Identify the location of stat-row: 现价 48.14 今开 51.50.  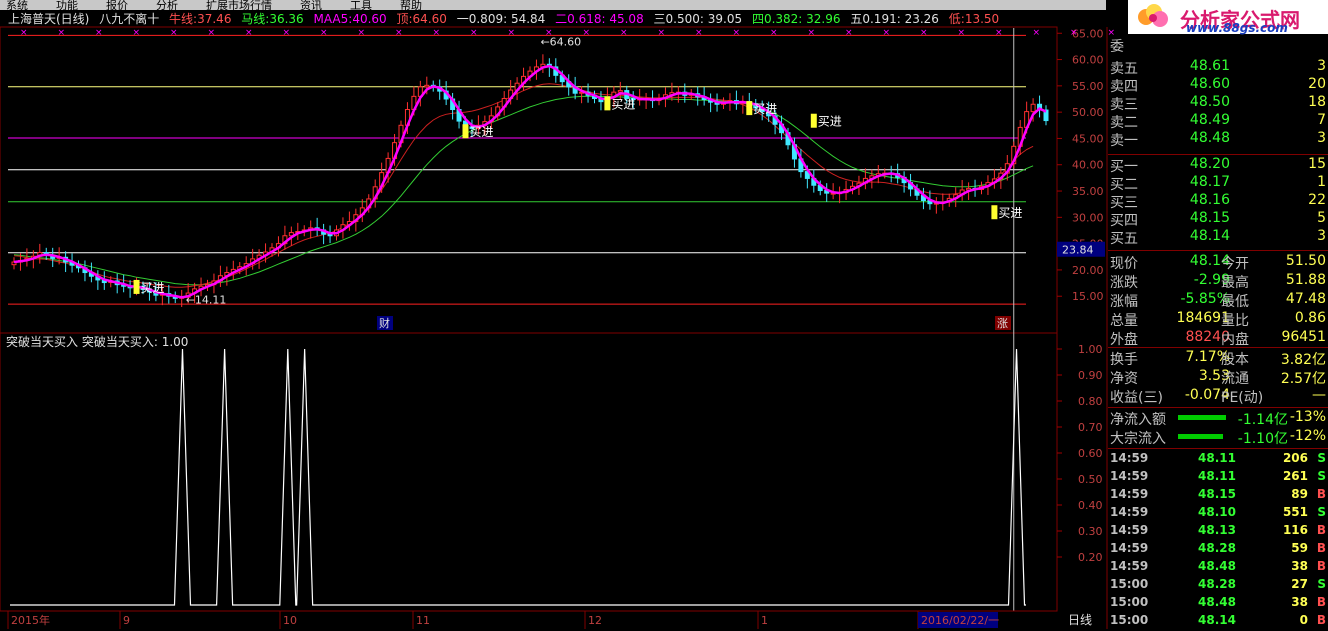
(1218, 262).